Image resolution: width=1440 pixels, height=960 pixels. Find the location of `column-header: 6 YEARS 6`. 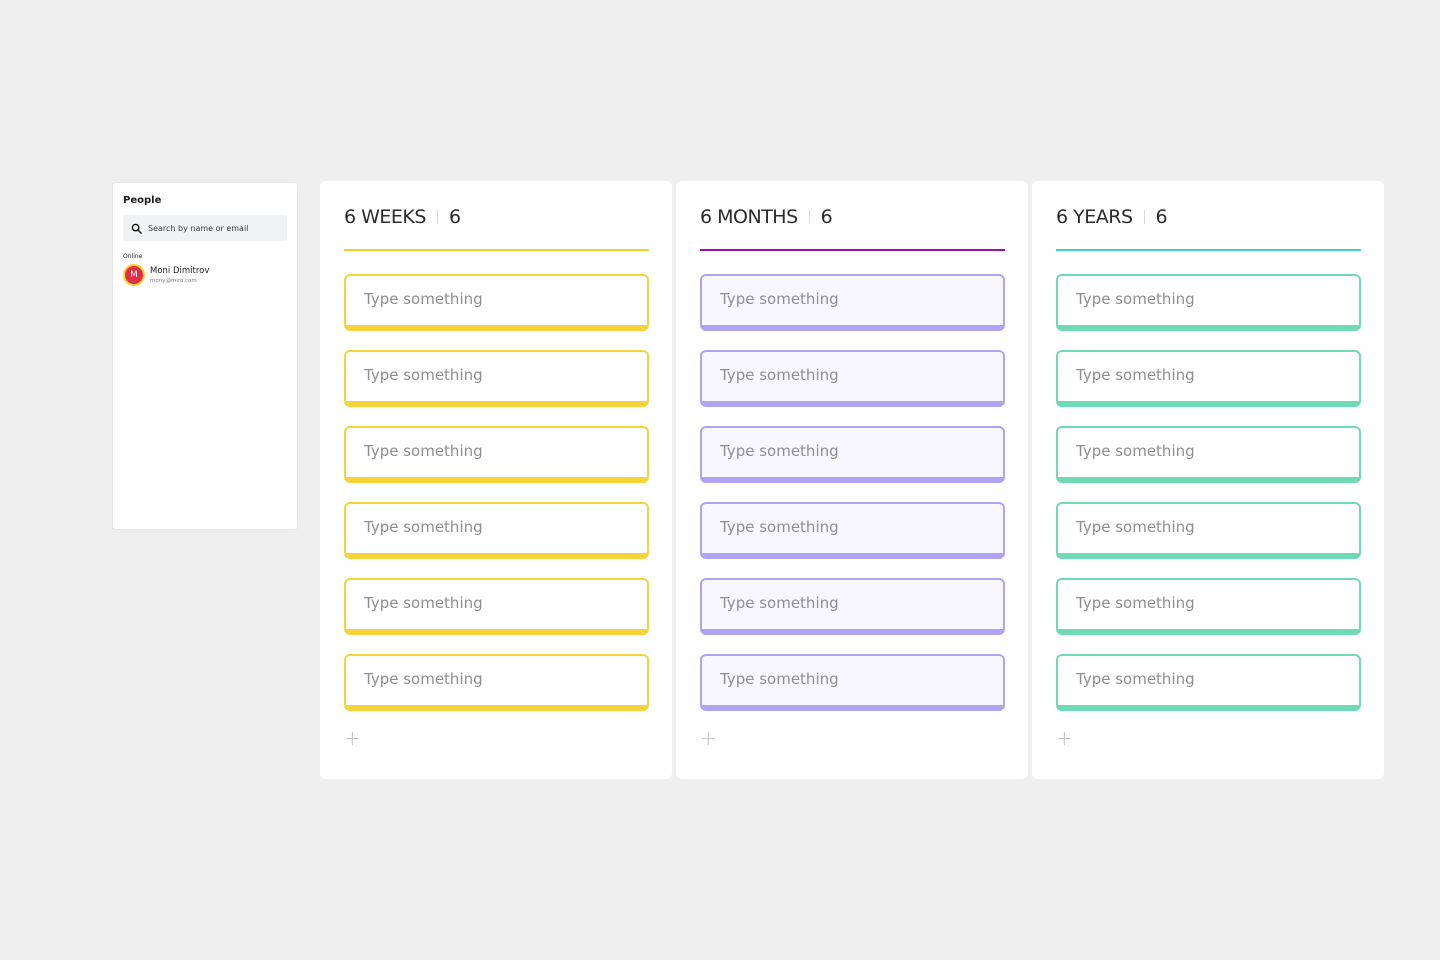

column-header: 6 YEARS 6 is located at coordinates (1208, 215).